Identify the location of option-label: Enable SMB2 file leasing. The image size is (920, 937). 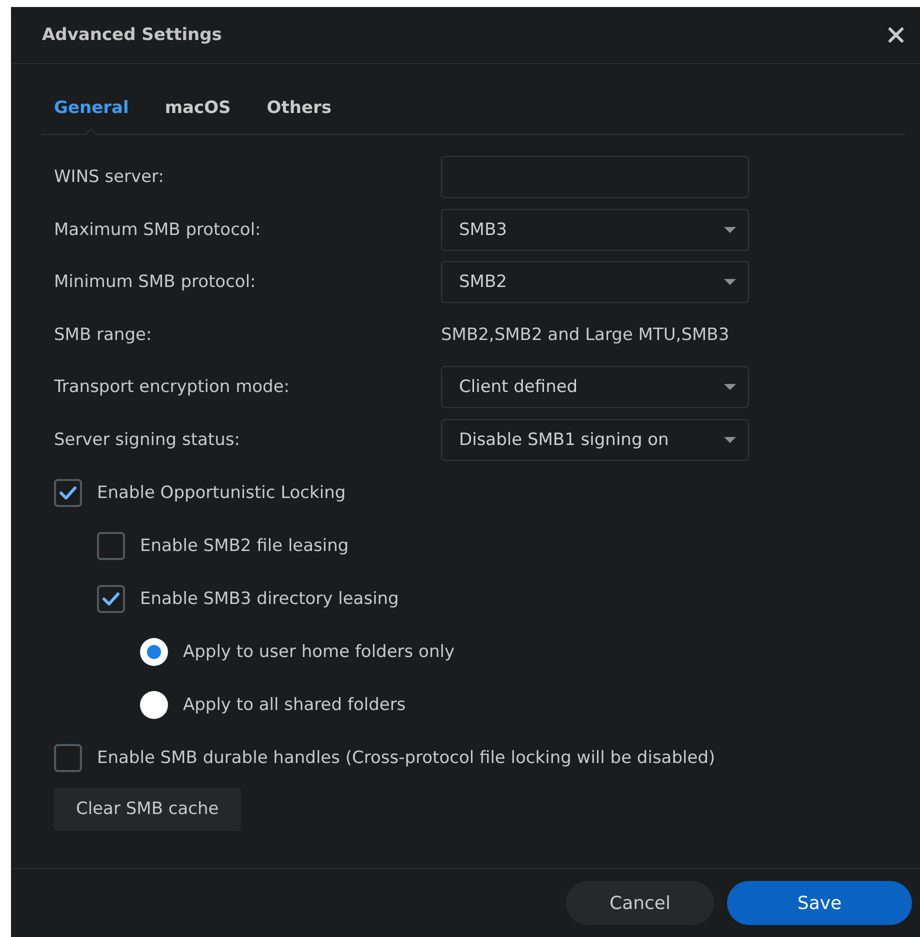
(244, 546).